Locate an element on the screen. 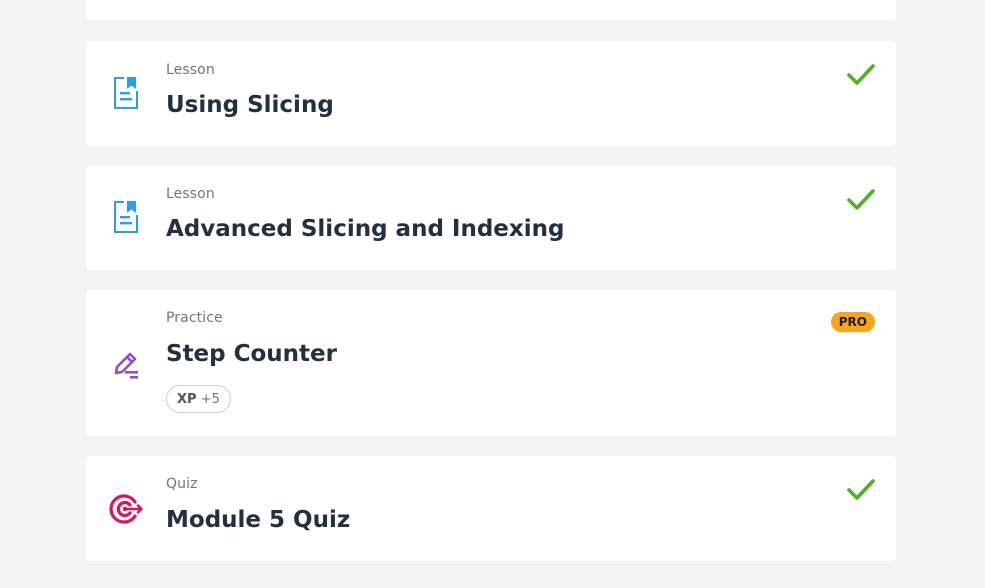  xp-value: +5 is located at coordinates (210, 399).